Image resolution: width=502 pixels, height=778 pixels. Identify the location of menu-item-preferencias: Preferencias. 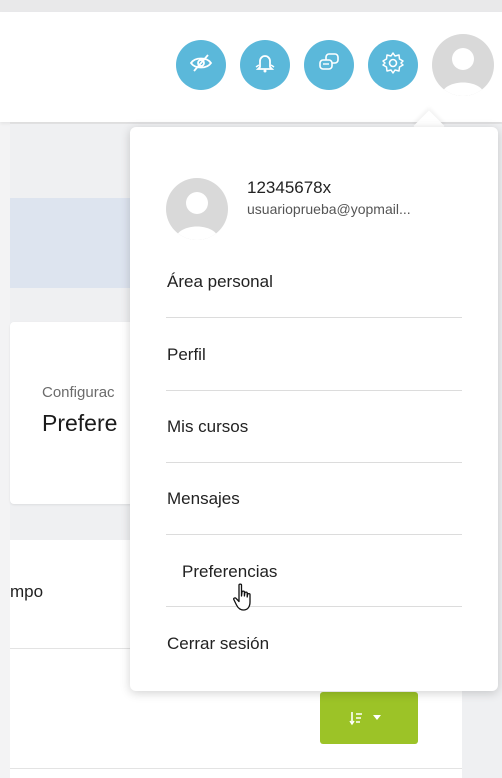
(229, 572).